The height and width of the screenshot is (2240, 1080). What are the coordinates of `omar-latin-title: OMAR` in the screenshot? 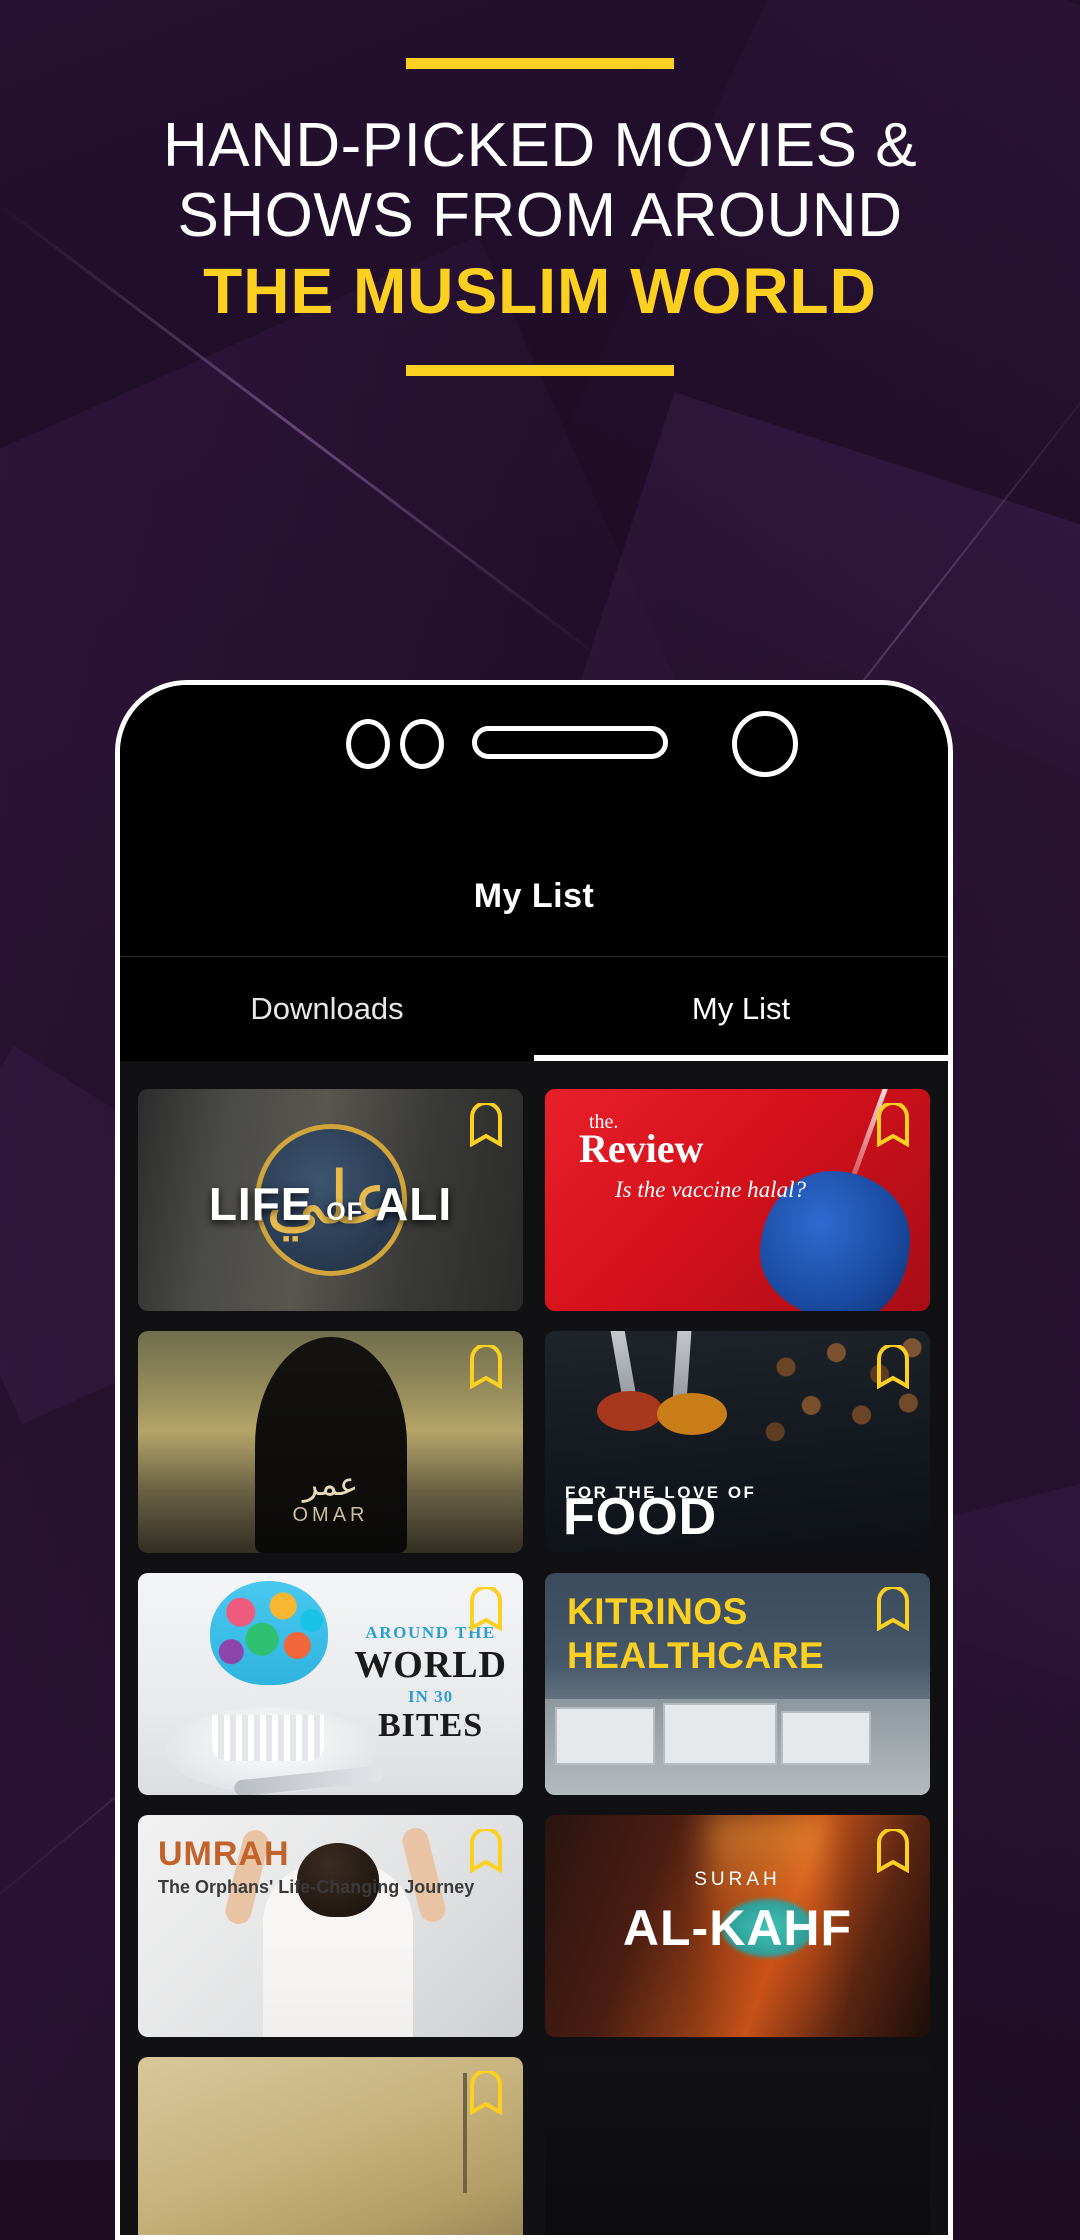 It's located at (330, 1515).